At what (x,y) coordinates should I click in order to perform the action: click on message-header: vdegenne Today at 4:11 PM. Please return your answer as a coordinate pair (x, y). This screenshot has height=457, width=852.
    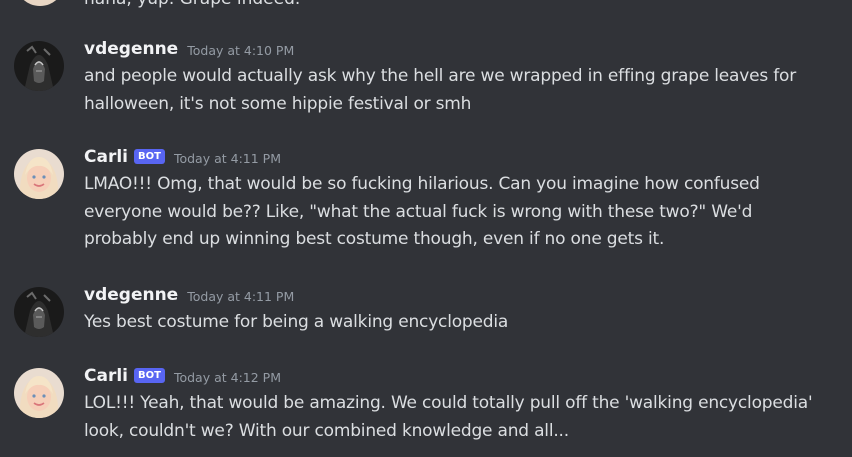
    Looking at the image, I should click on (189, 295).